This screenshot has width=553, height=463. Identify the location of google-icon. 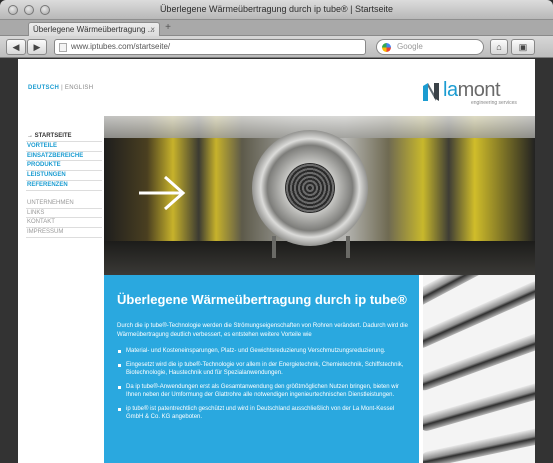
(386, 47).